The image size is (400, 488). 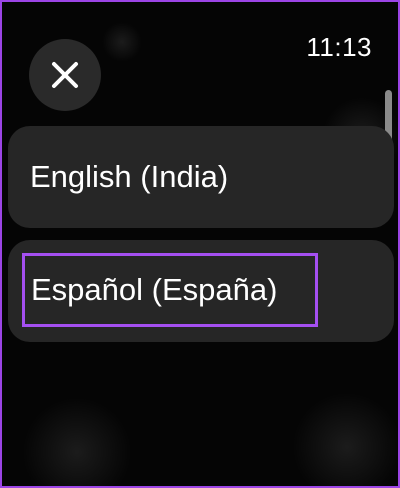 I want to click on close-button, so click(x=65, y=75).